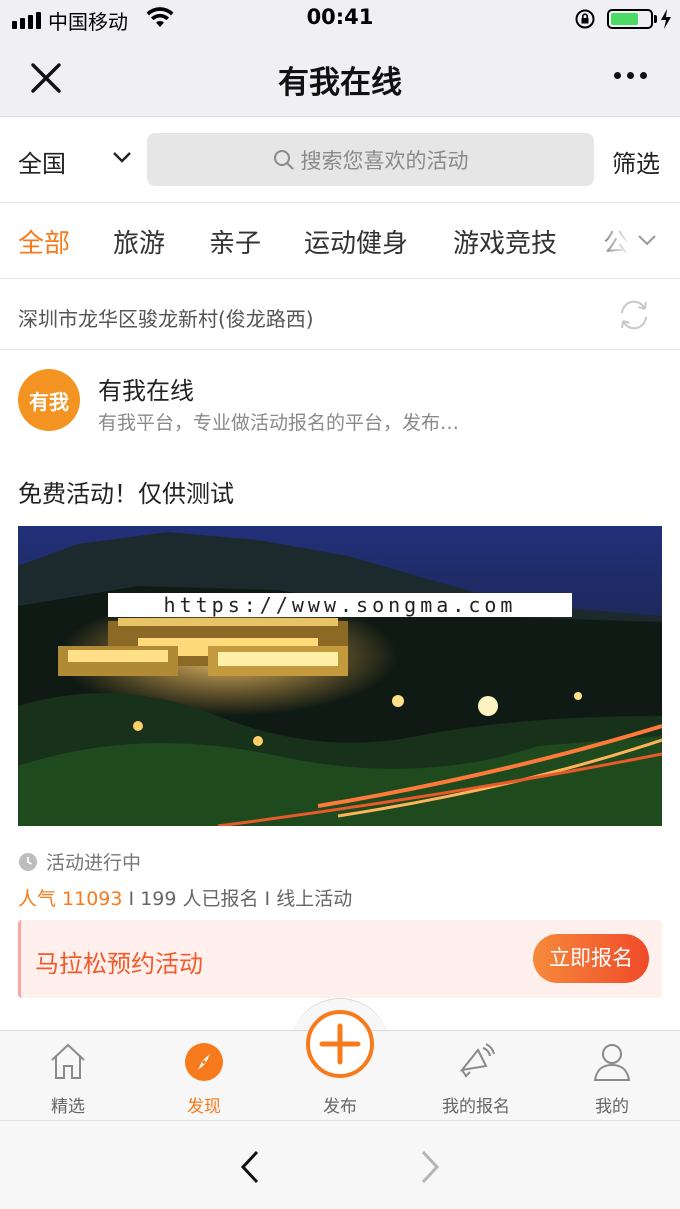  Describe the element at coordinates (647, 240) in the screenshot. I see `expand-tabs-icon` at that location.